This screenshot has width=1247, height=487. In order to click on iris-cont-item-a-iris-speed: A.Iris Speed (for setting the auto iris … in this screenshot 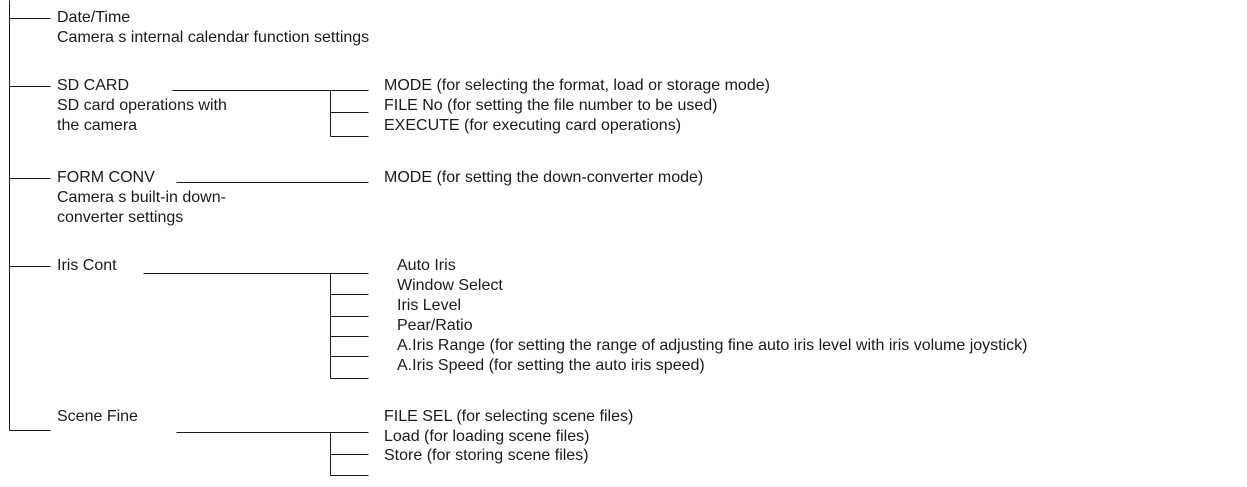, I will do `click(551, 365)`.